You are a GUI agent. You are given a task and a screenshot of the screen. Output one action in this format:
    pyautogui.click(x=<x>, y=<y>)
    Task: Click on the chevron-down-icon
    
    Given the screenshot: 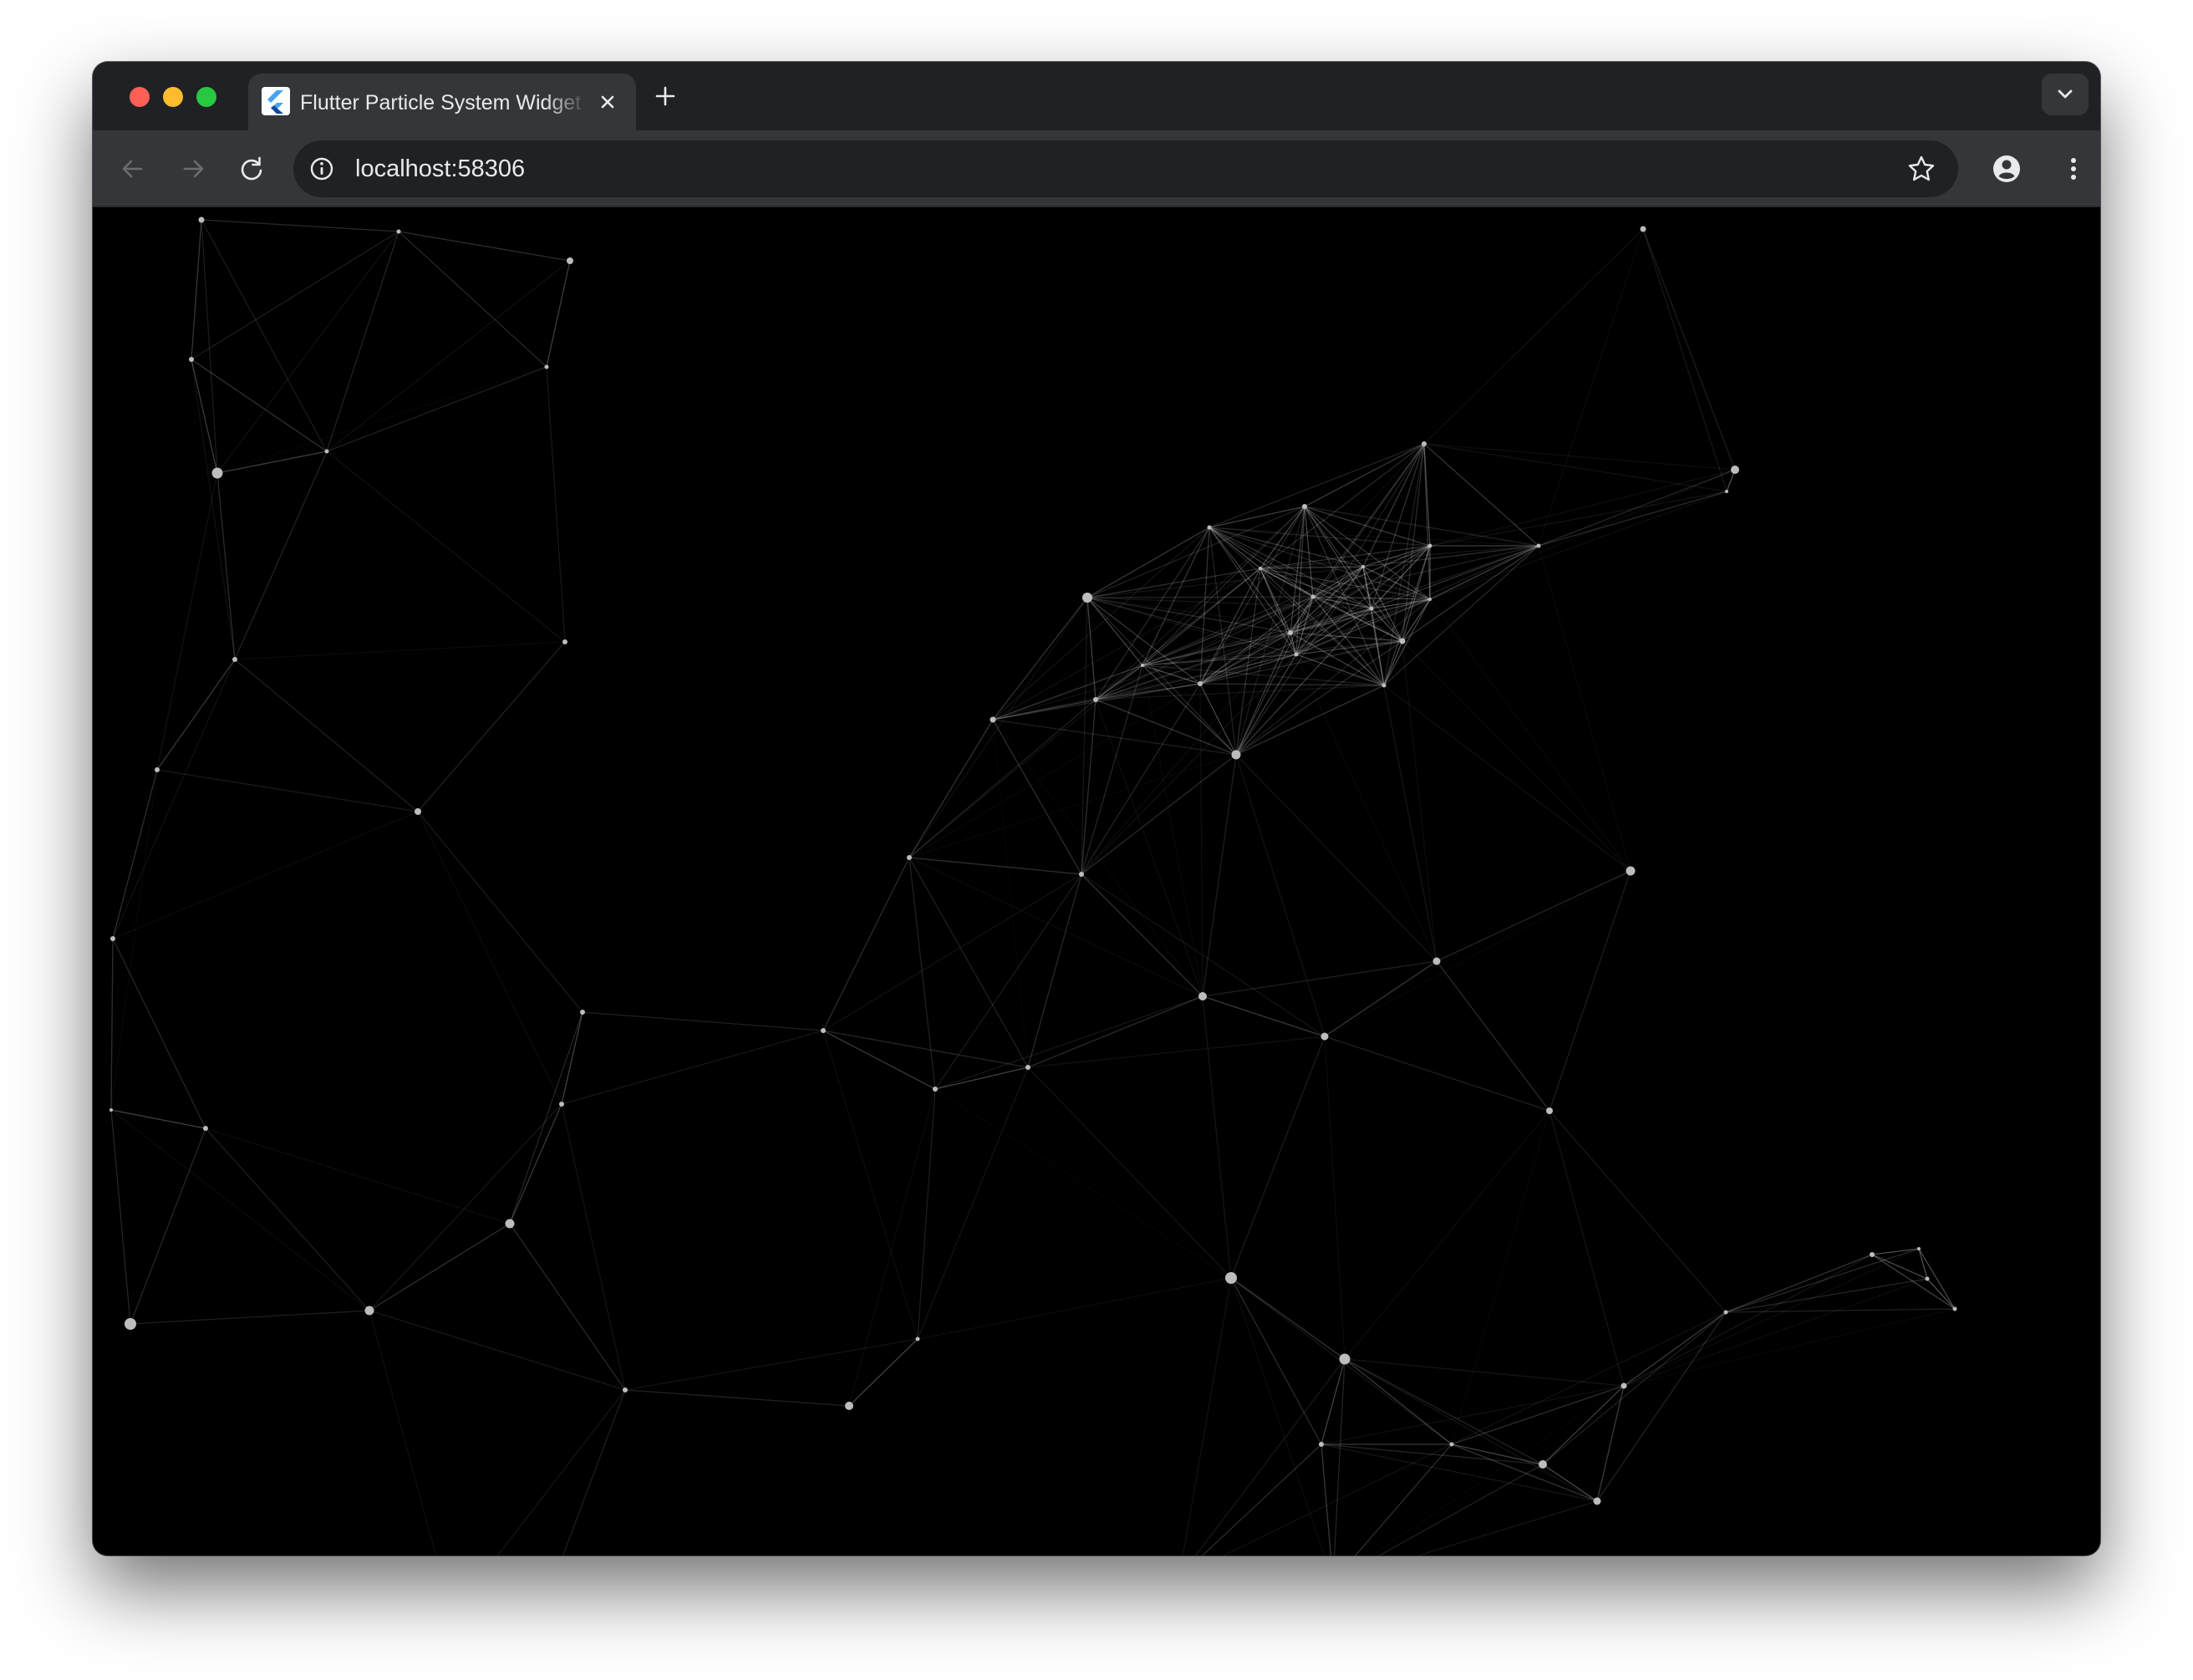 What is the action you would take?
    pyautogui.click(x=2065, y=94)
    